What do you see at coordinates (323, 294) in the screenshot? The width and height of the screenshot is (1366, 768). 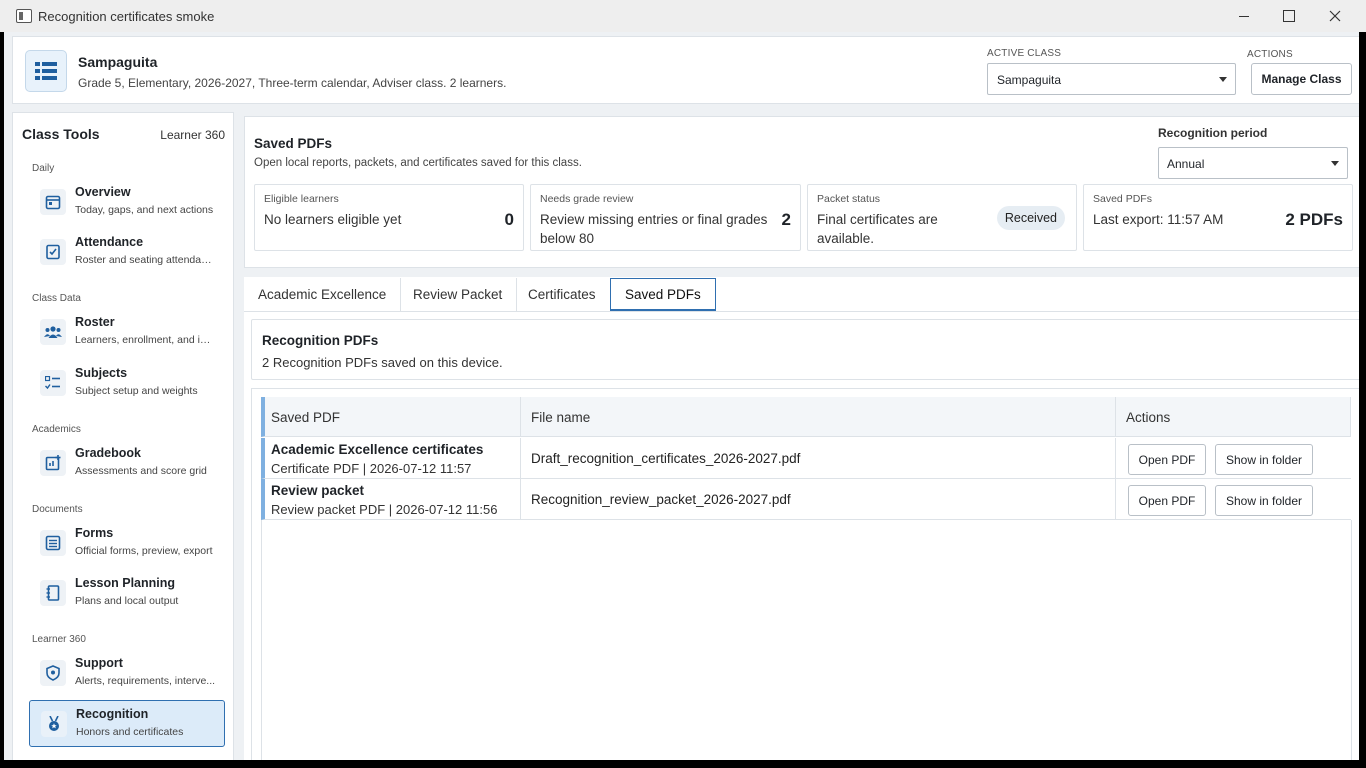 I see `tab-academic-excellence: Academic Excellence` at bounding box center [323, 294].